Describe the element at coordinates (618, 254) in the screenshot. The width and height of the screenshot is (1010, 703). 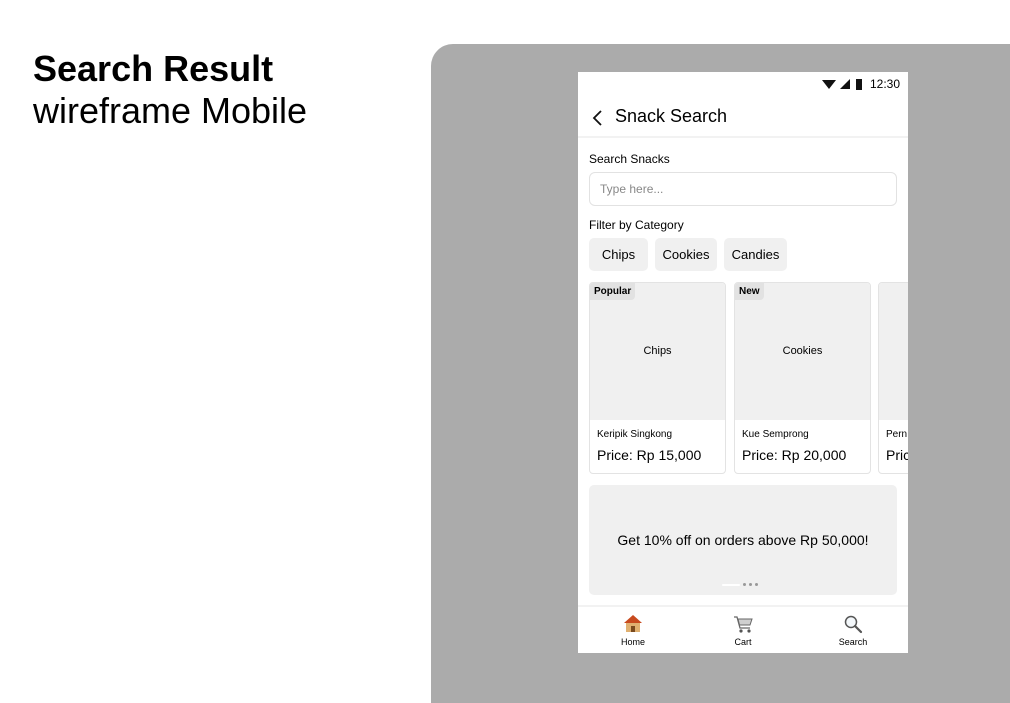
I see `chip-chips: Chips` at that location.